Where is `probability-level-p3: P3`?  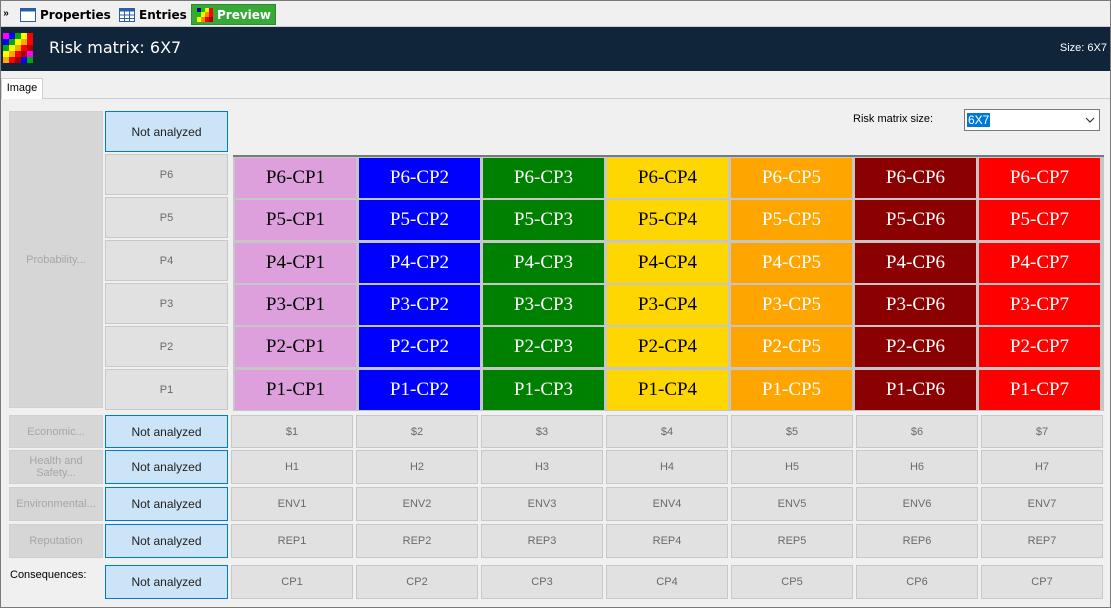 probability-level-p3: P3 is located at coordinates (166, 303).